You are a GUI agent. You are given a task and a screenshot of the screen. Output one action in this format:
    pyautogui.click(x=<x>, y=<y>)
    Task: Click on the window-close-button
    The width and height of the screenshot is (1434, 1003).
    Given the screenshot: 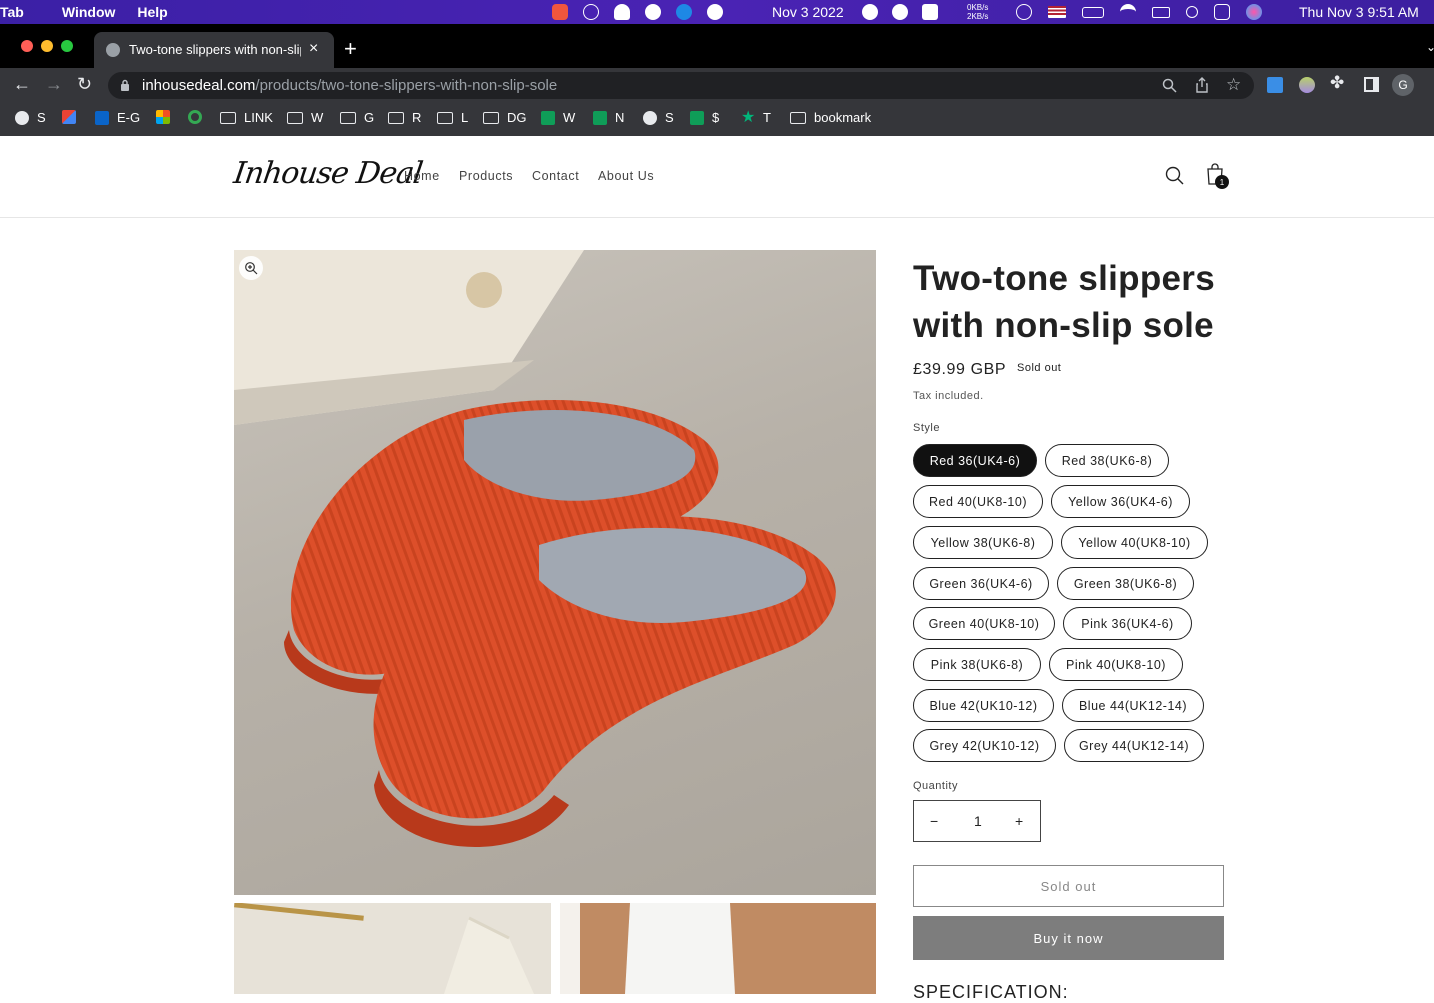 What is the action you would take?
    pyautogui.click(x=27, y=46)
    